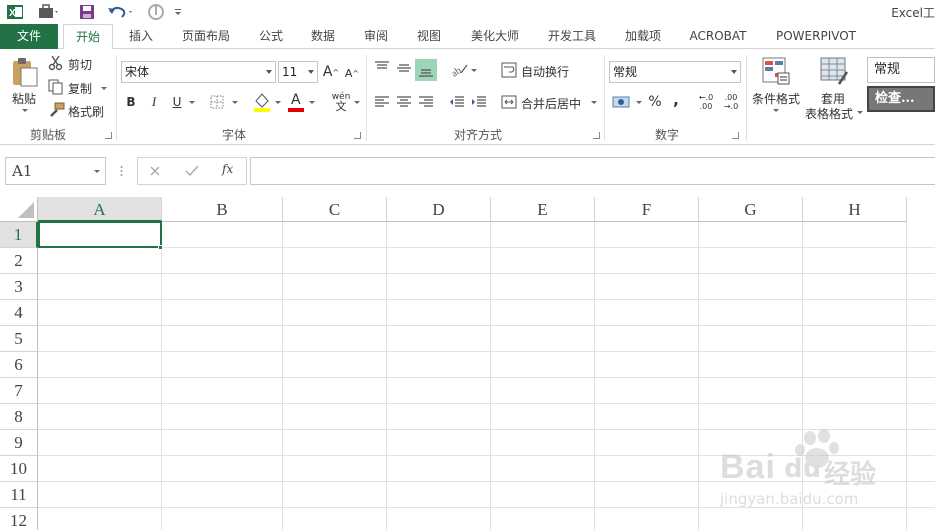 The height and width of the screenshot is (530, 935). Describe the element at coordinates (155, 171) in the screenshot. I see `cancel-icon` at that location.